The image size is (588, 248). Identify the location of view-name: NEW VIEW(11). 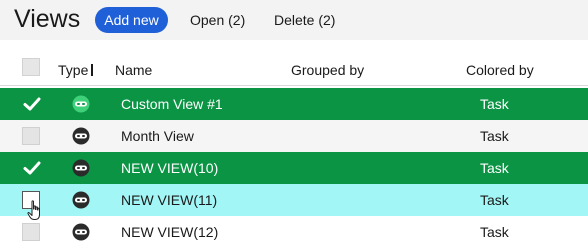
(169, 200).